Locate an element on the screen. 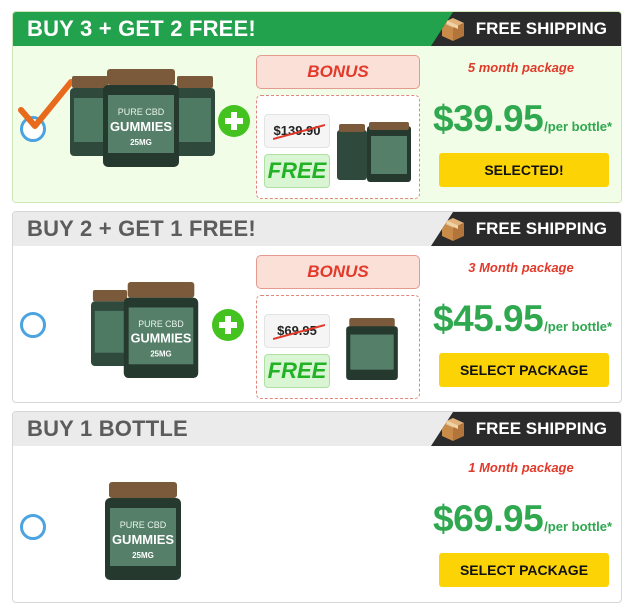 This screenshot has height=613, width=630. package-title: BUY 1 BOTTLE is located at coordinates (107, 428).